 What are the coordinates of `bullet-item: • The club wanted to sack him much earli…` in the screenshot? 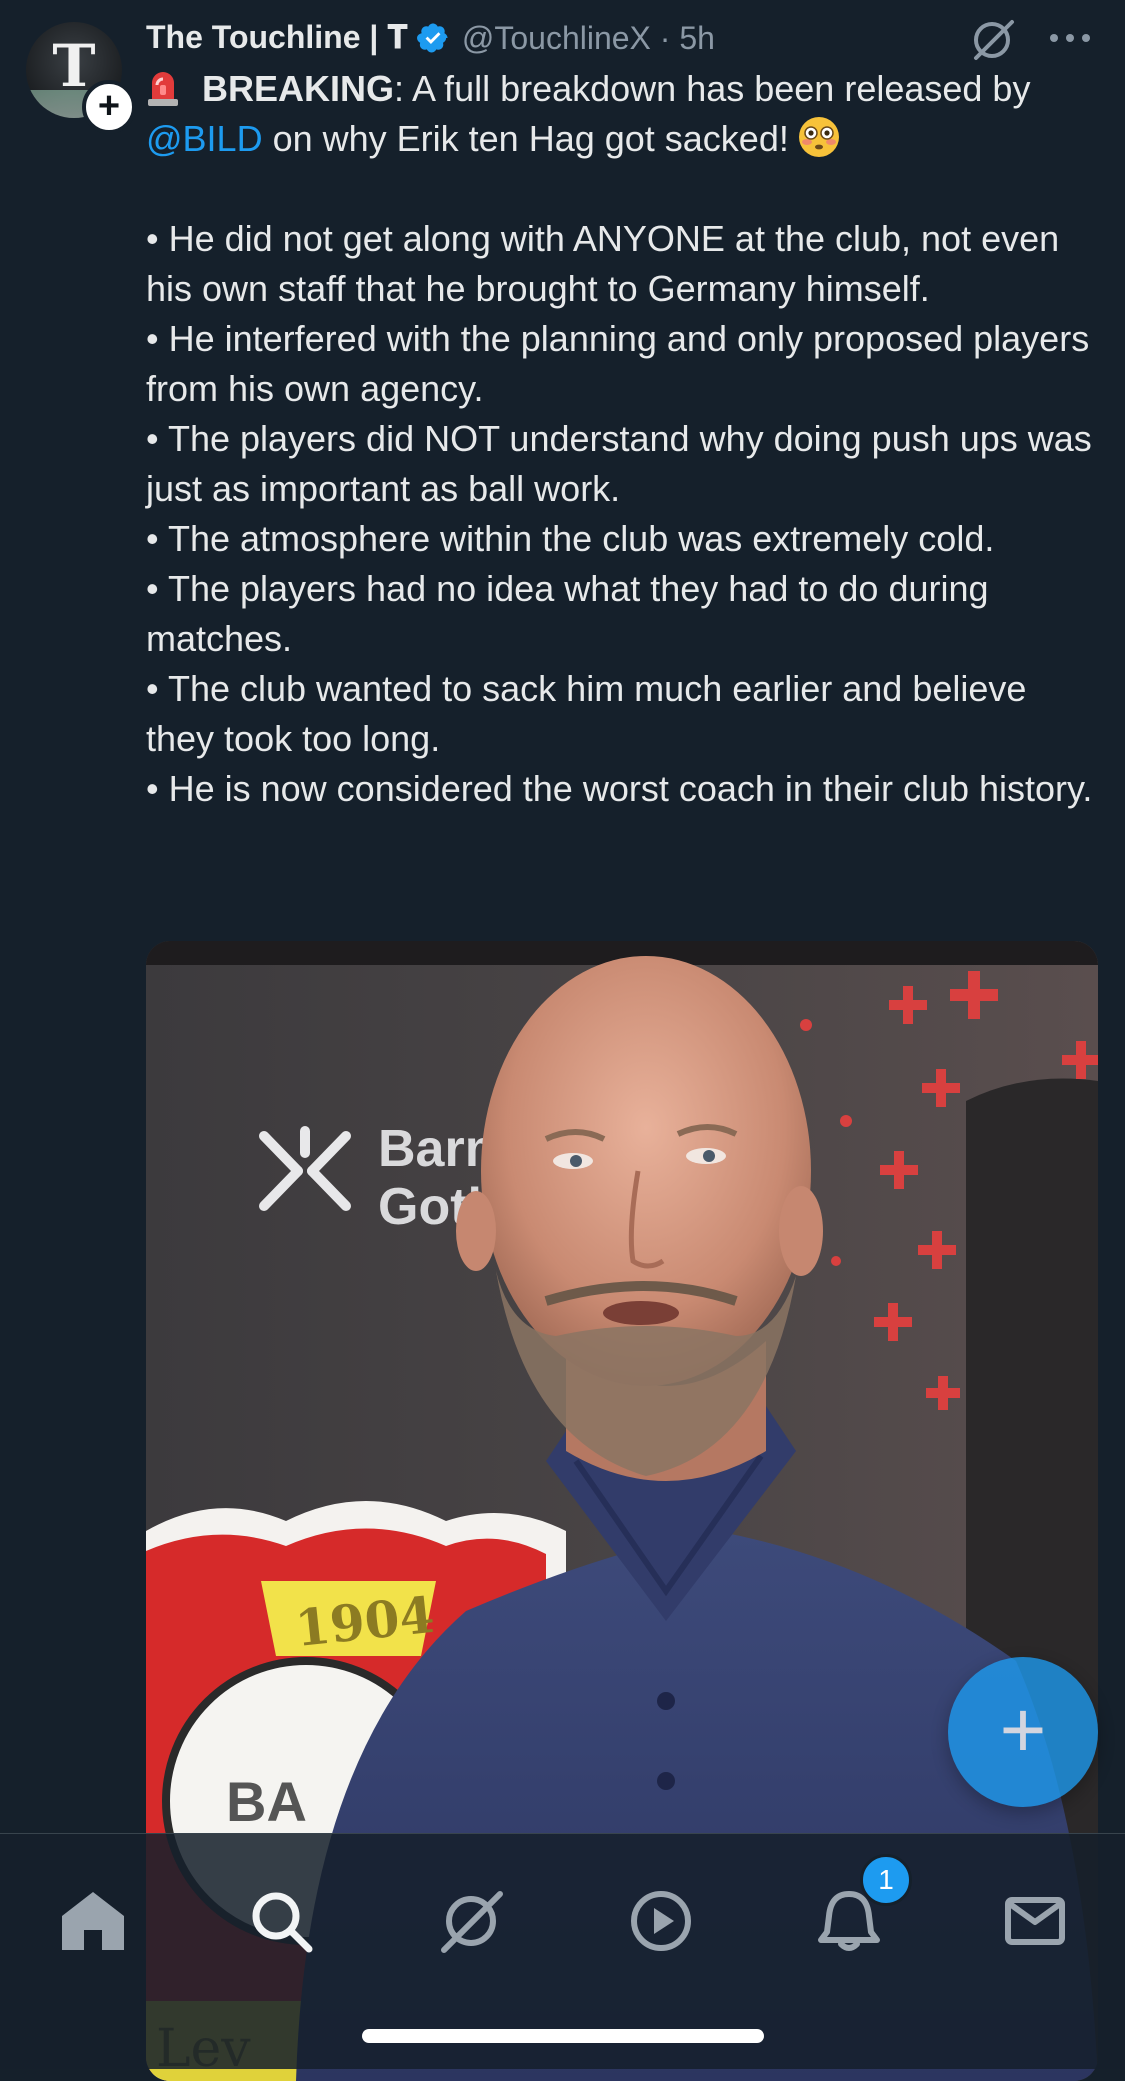 It's located at (586, 713).